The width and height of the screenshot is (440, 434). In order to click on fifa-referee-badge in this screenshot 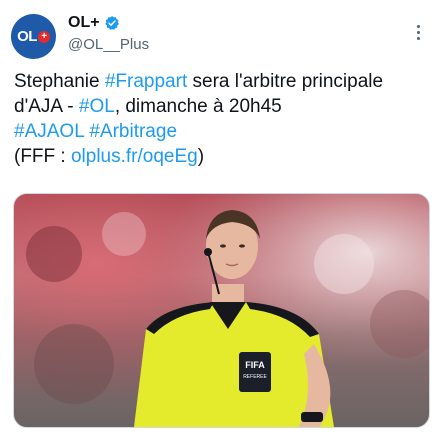, I will do `click(255, 372)`.